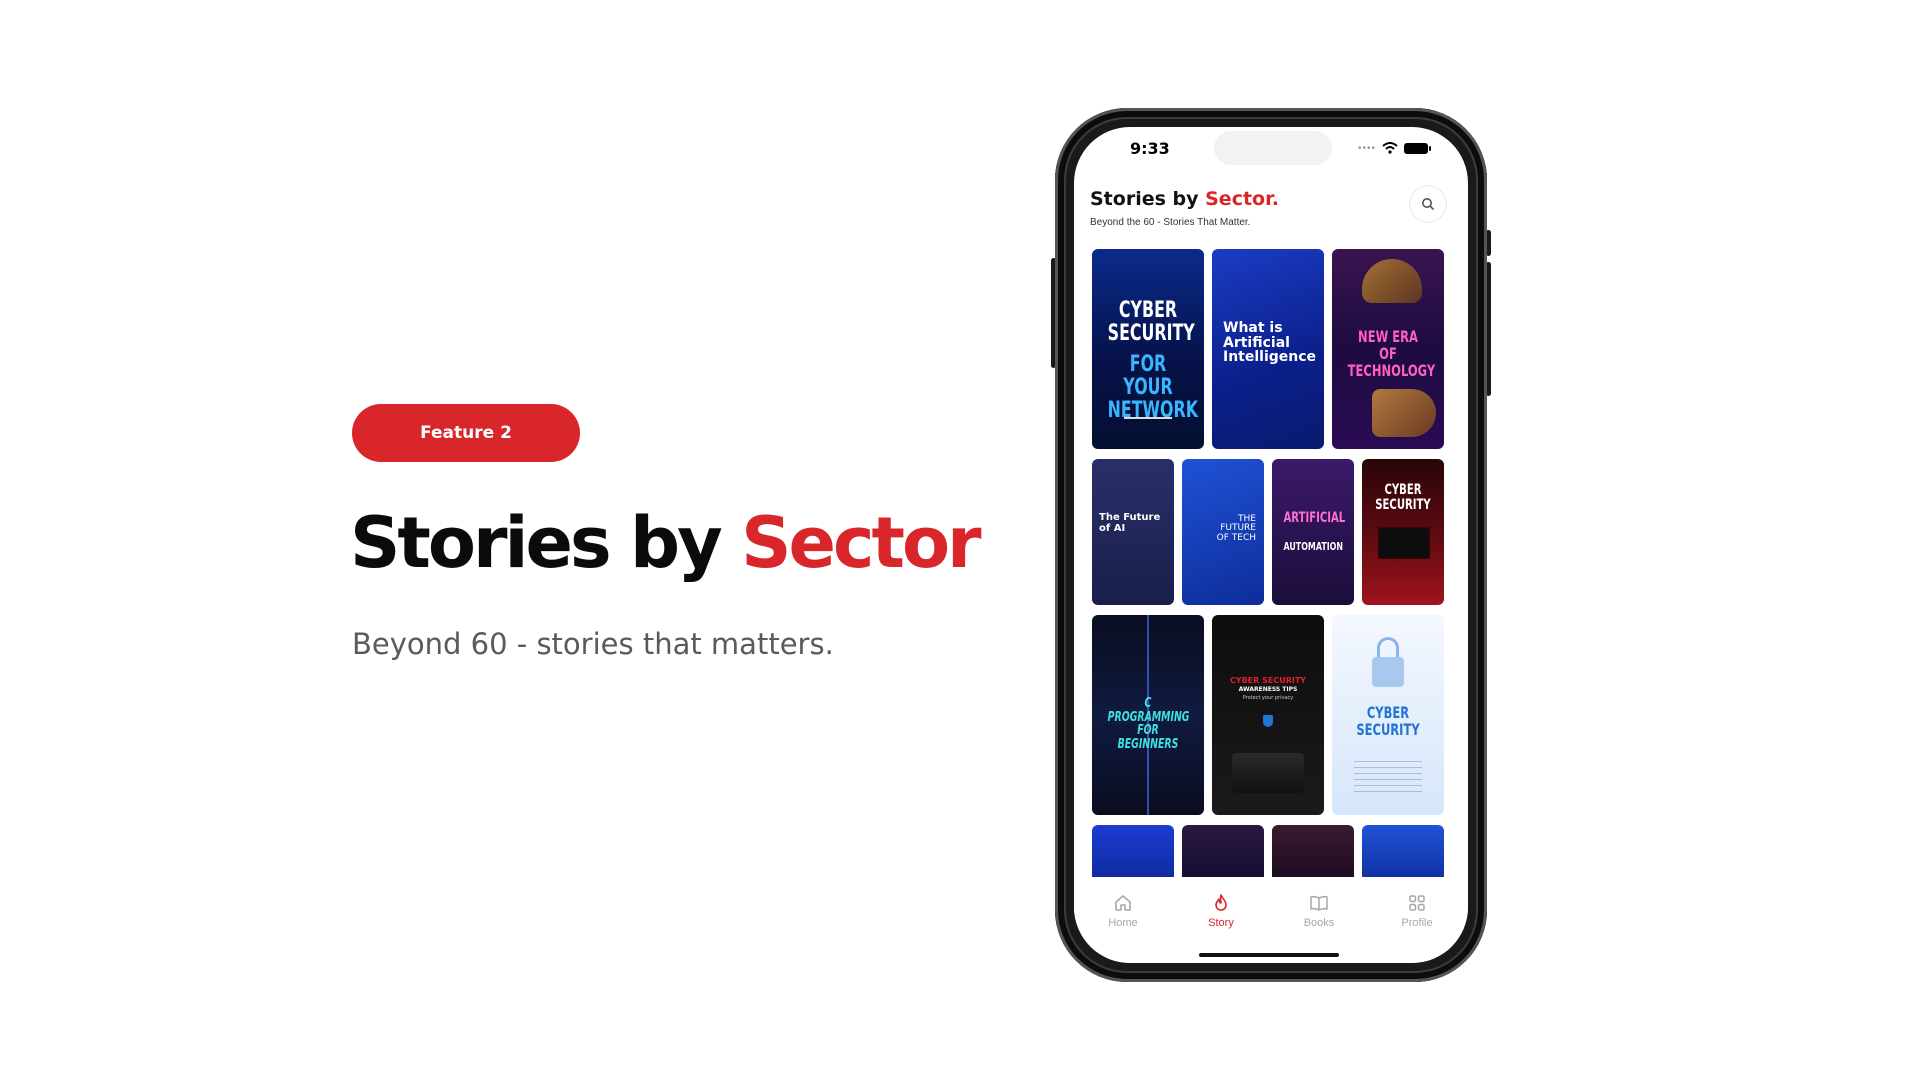 This screenshot has height=1080, width=1920. I want to click on story-tagline: Protect your privacy, so click(1268, 698).